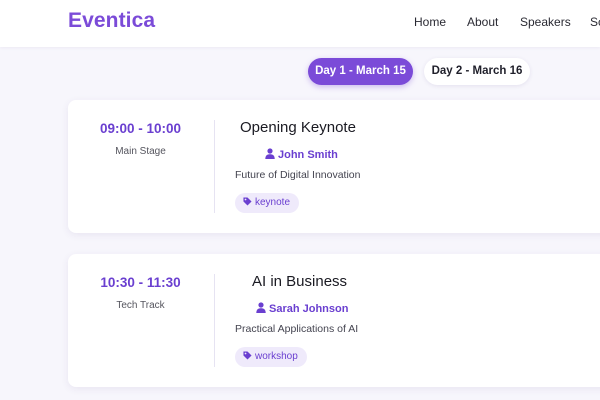 The width and height of the screenshot is (600, 400). I want to click on session-tag: workshop, so click(271, 357).